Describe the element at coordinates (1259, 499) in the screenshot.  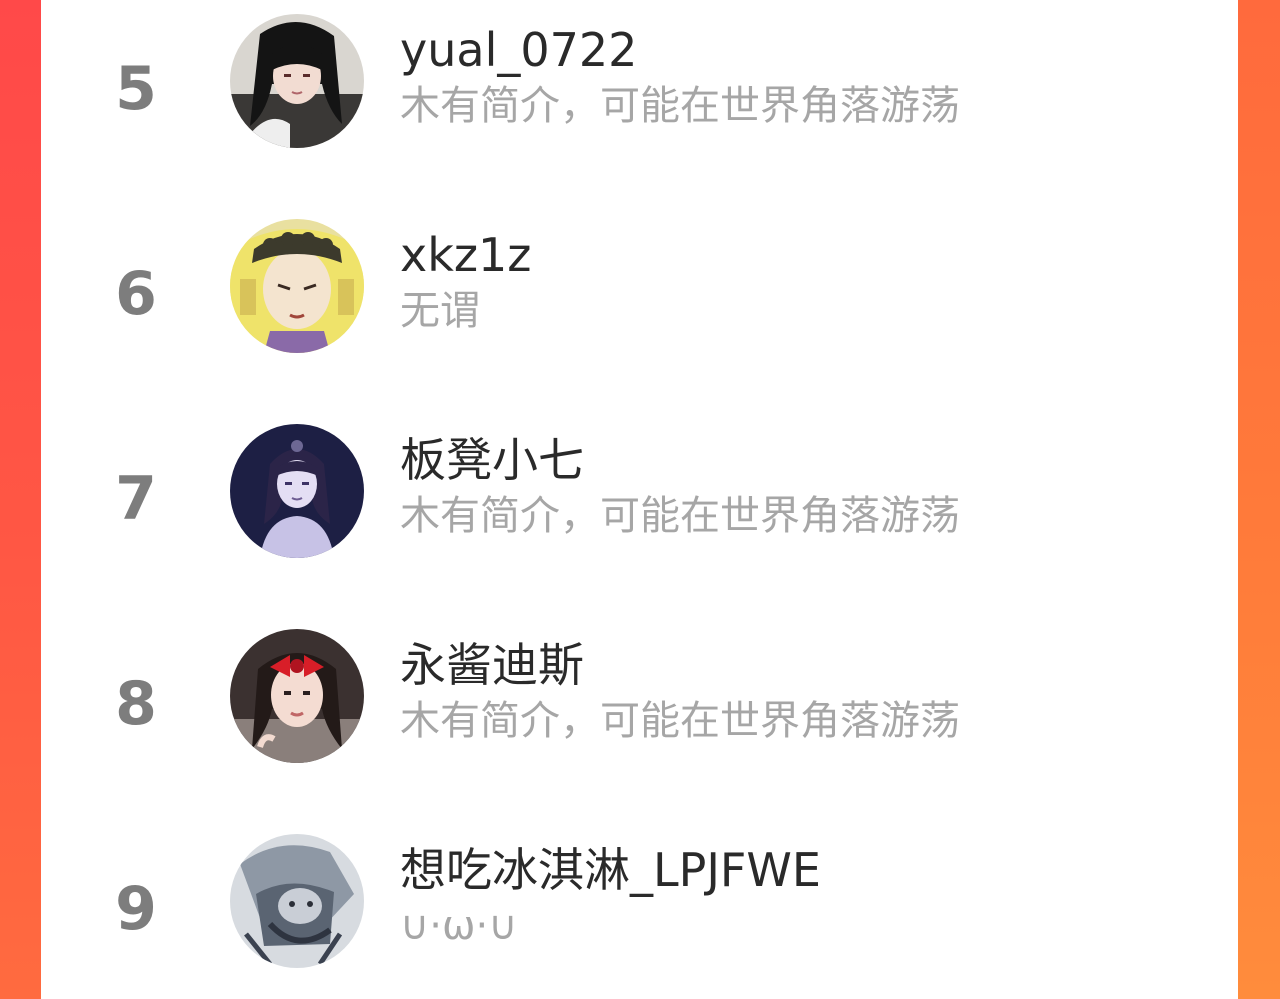
I see `background-right-strip` at that location.